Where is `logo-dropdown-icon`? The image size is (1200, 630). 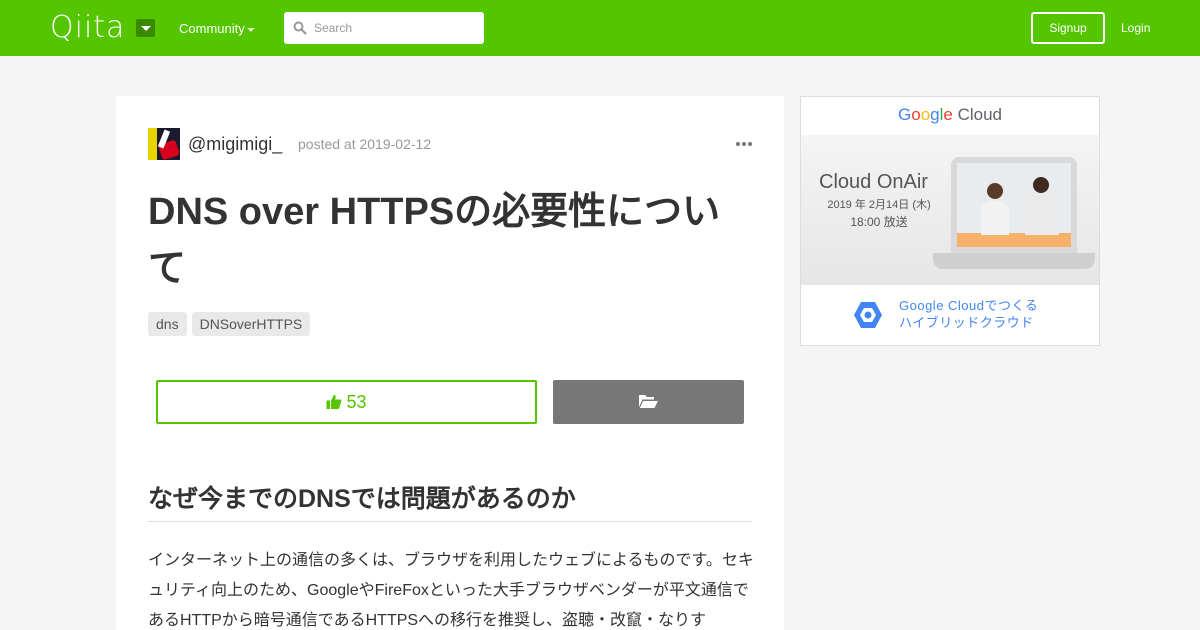
logo-dropdown-icon is located at coordinates (145, 28).